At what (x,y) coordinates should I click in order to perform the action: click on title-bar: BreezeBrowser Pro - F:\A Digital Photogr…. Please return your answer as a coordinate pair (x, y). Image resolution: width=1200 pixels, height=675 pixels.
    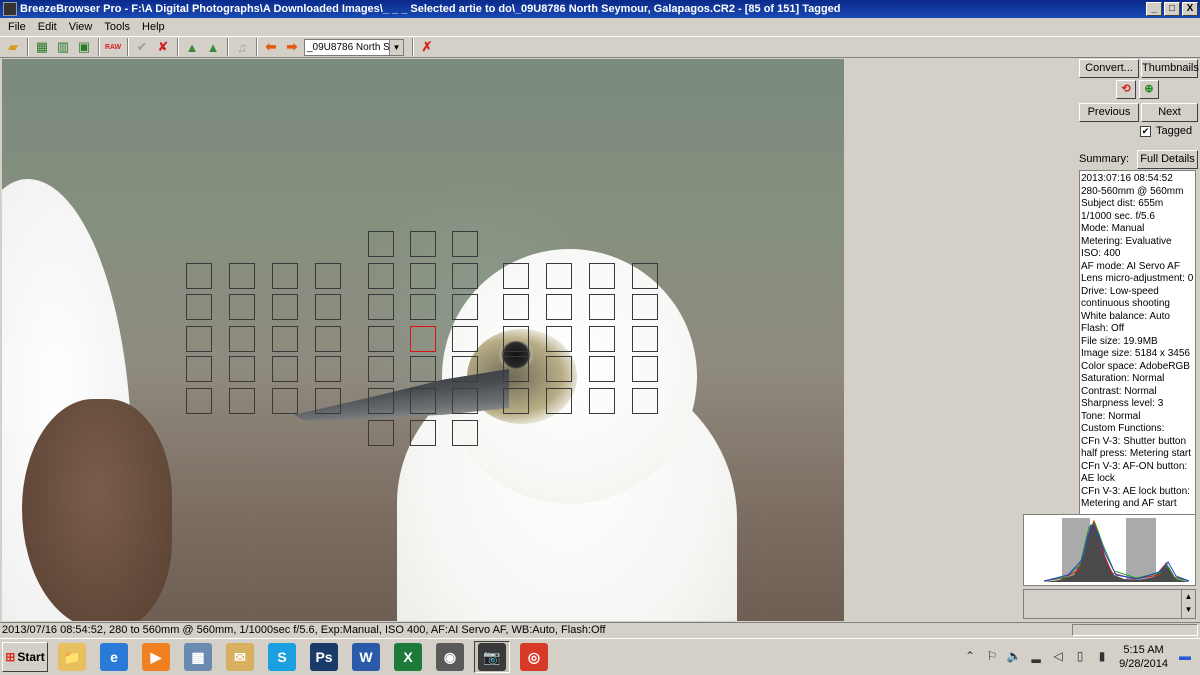
    Looking at the image, I should click on (600, 9).